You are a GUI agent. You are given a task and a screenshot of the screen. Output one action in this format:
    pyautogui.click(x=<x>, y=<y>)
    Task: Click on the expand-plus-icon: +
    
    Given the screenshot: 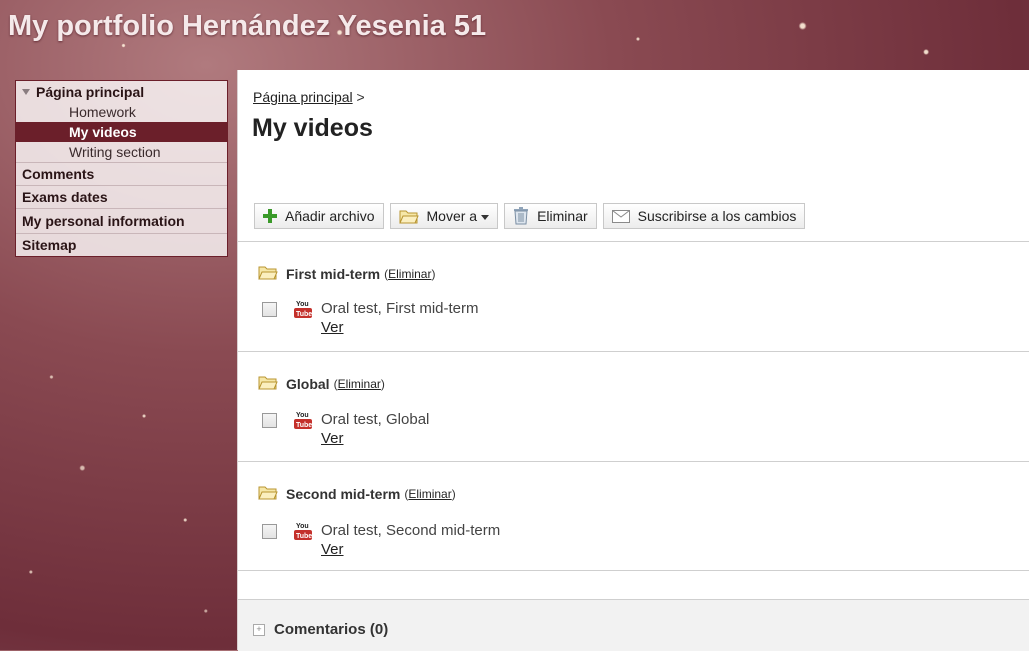 What is the action you would take?
    pyautogui.click(x=259, y=629)
    